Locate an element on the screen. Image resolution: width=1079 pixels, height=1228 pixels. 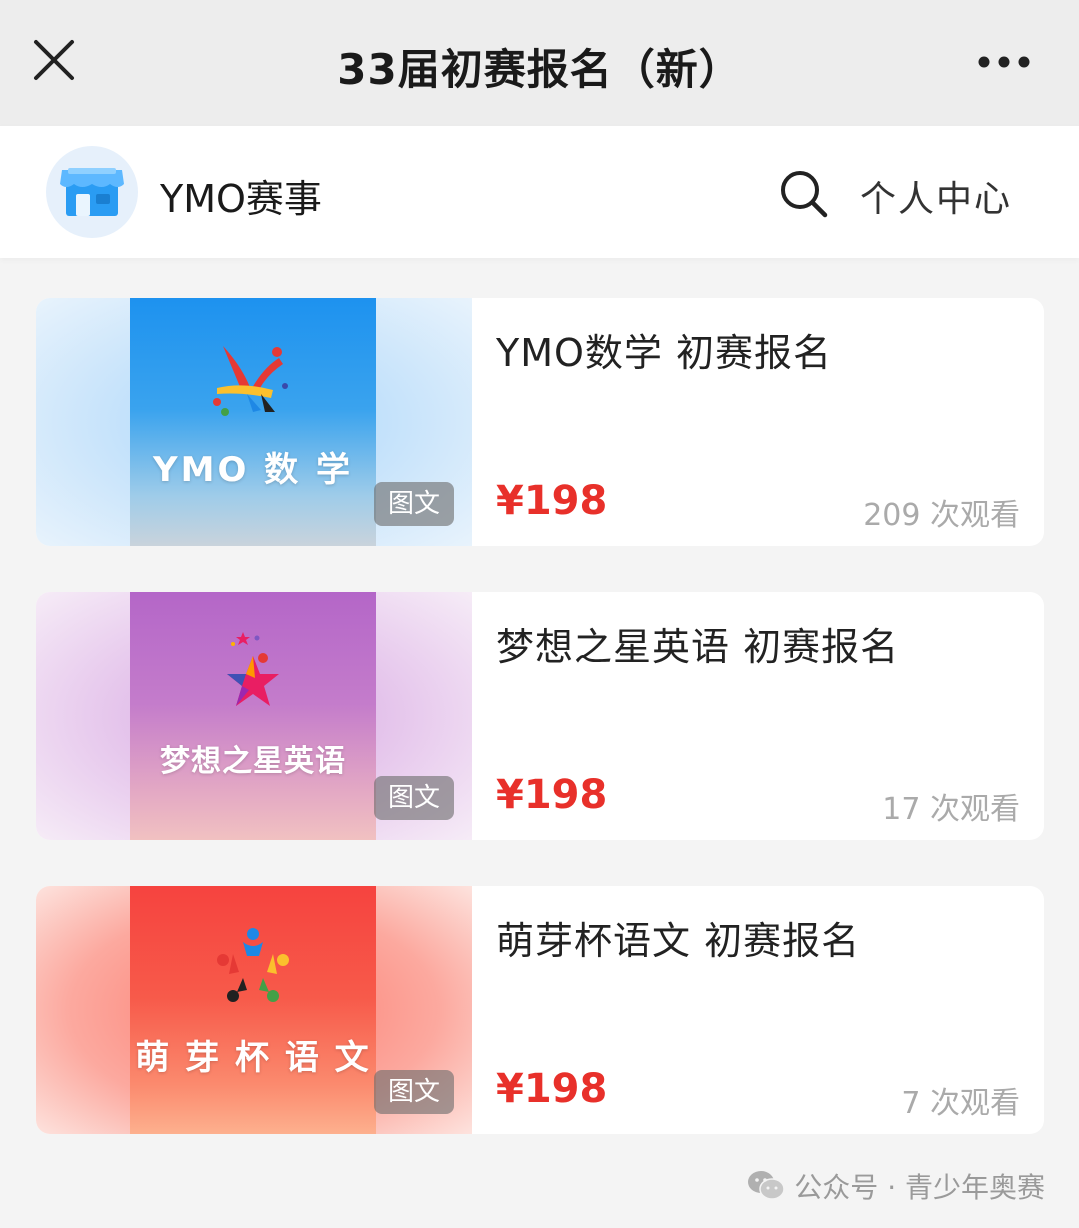
poster-image: YMO 数 学 is located at coordinates (253, 422).